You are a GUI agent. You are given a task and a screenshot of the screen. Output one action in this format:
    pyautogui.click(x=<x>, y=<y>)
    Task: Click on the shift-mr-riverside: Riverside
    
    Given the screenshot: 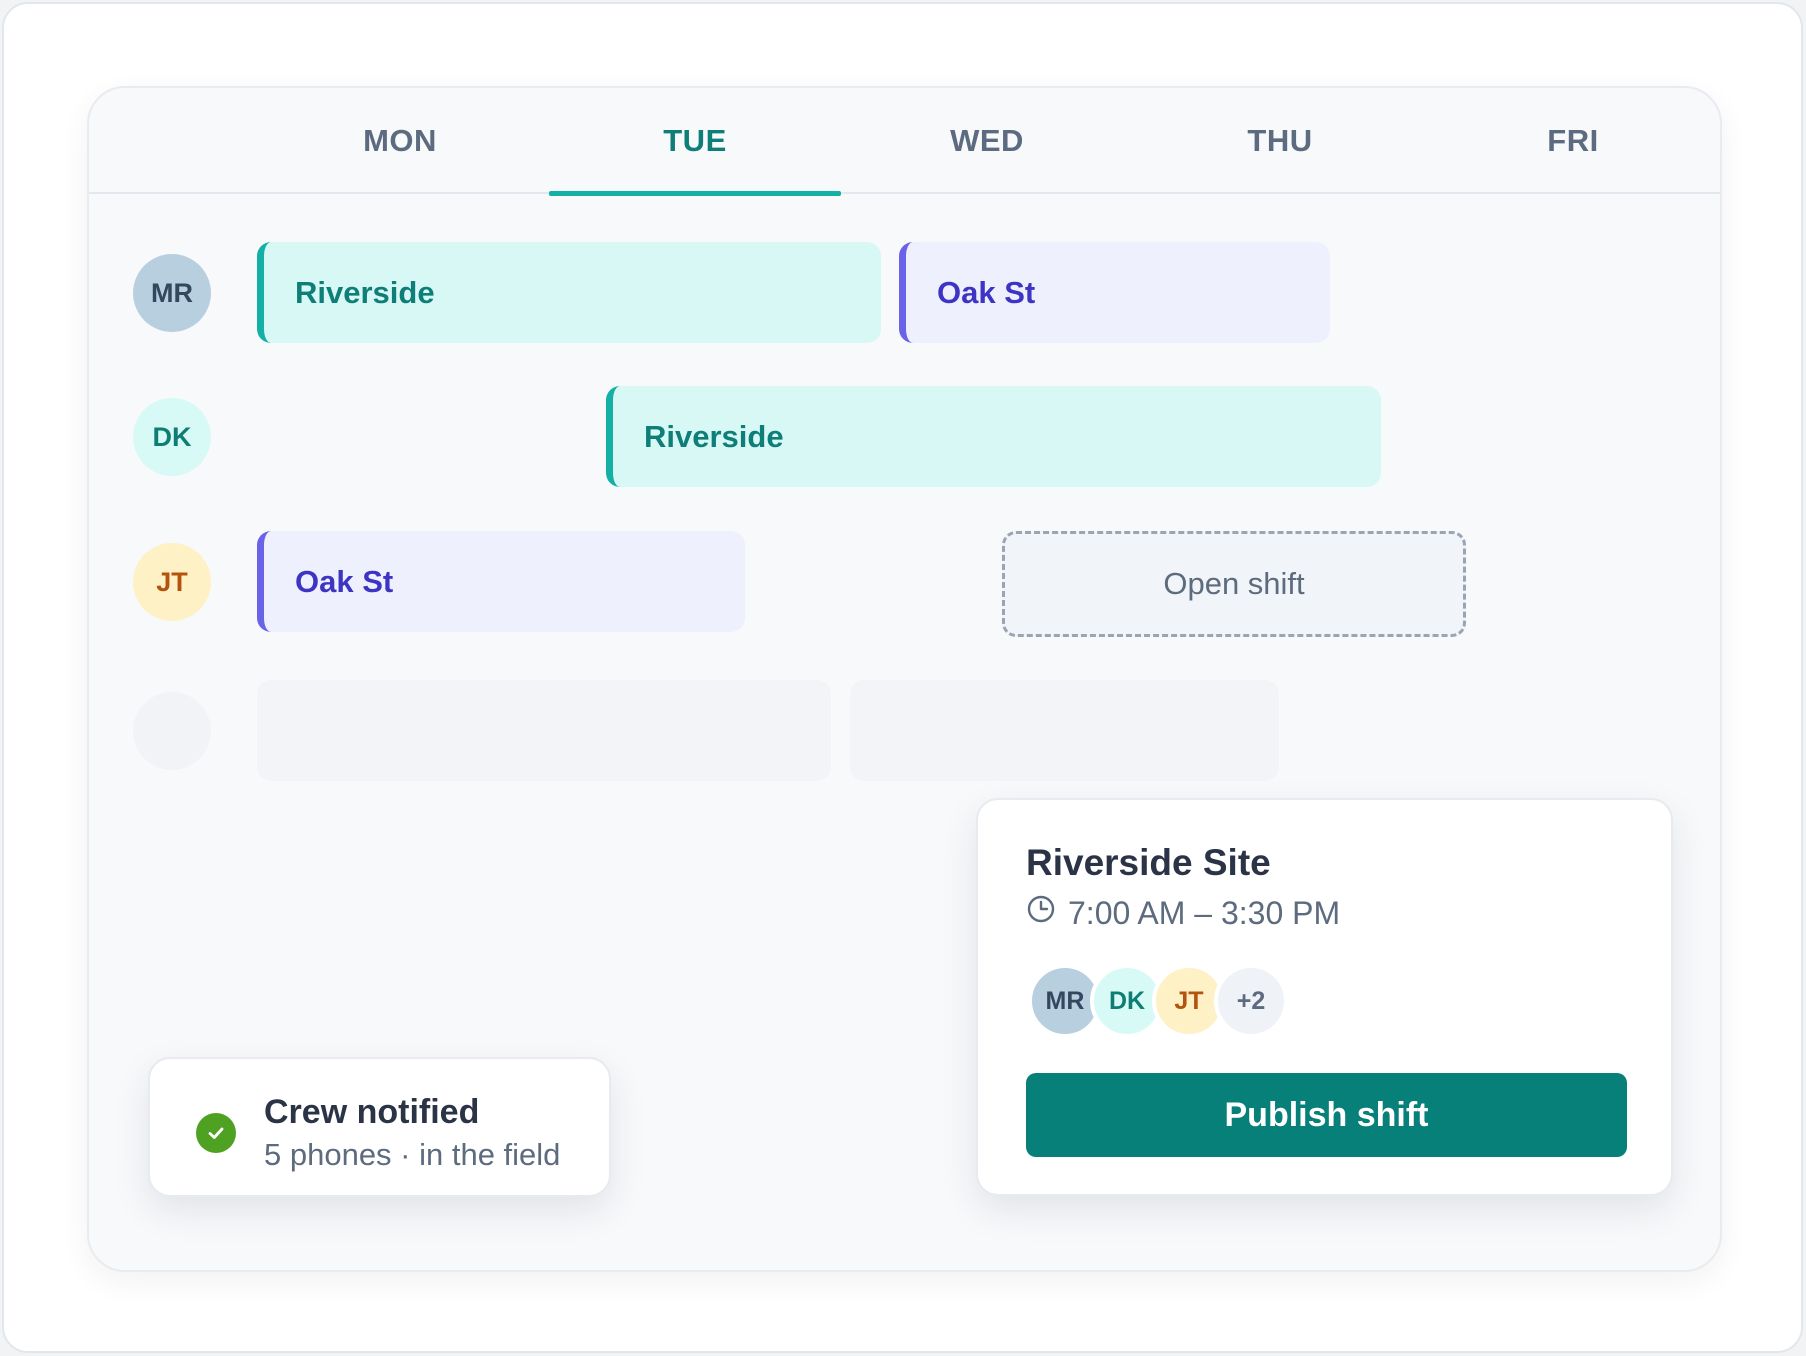 What is the action you would take?
    pyautogui.click(x=569, y=292)
    